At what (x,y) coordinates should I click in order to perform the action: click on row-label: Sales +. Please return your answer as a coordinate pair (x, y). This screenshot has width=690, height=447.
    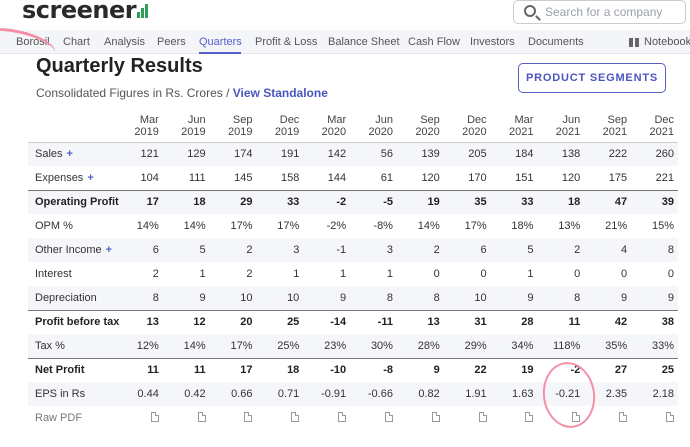
    Looking at the image, I should click on (72, 154).